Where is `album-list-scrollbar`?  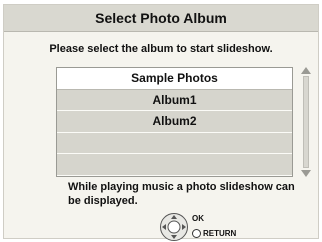
album-list-scrollbar is located at coordinates (306, 122).